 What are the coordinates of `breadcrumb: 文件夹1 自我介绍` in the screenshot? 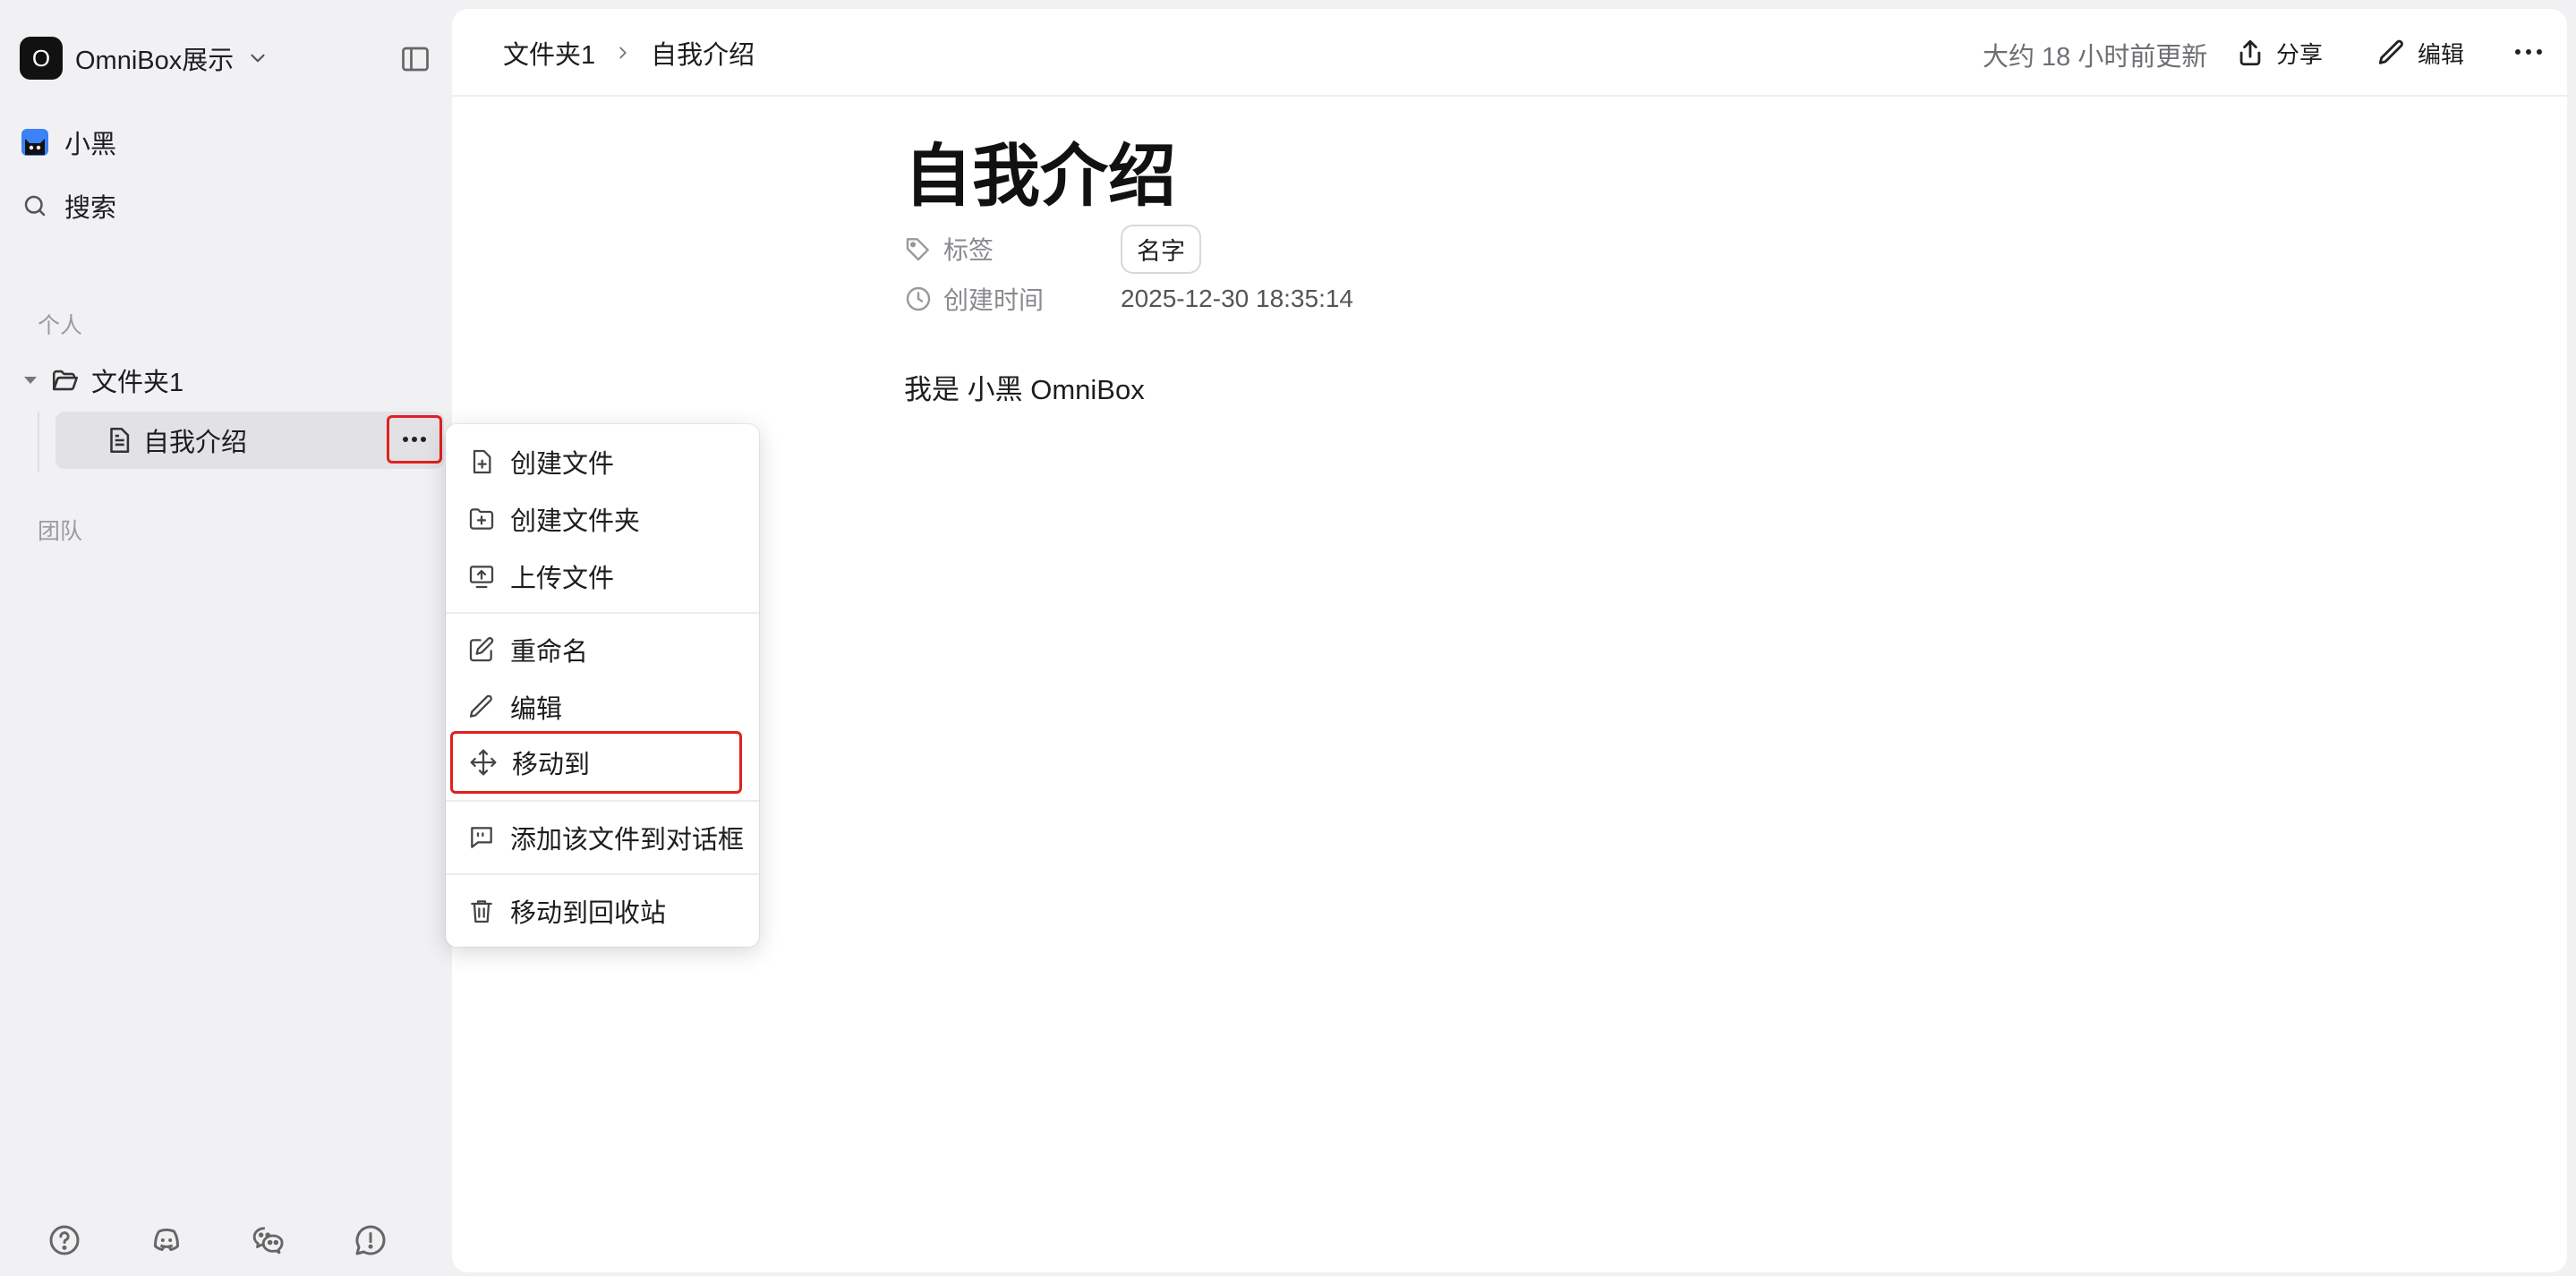 It's located at (629, 53).